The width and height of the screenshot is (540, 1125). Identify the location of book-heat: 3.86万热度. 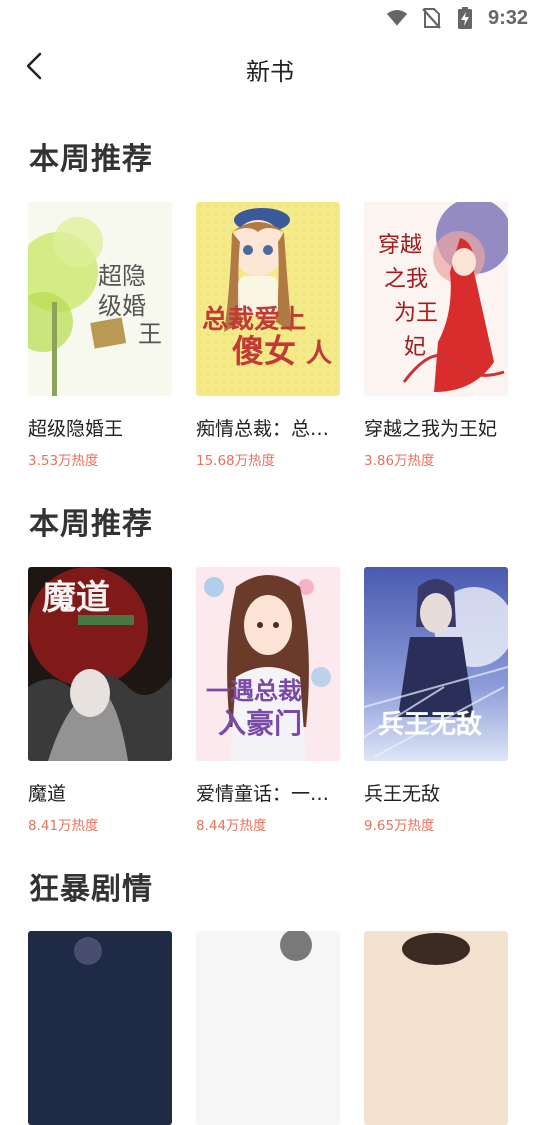
(399, 461).